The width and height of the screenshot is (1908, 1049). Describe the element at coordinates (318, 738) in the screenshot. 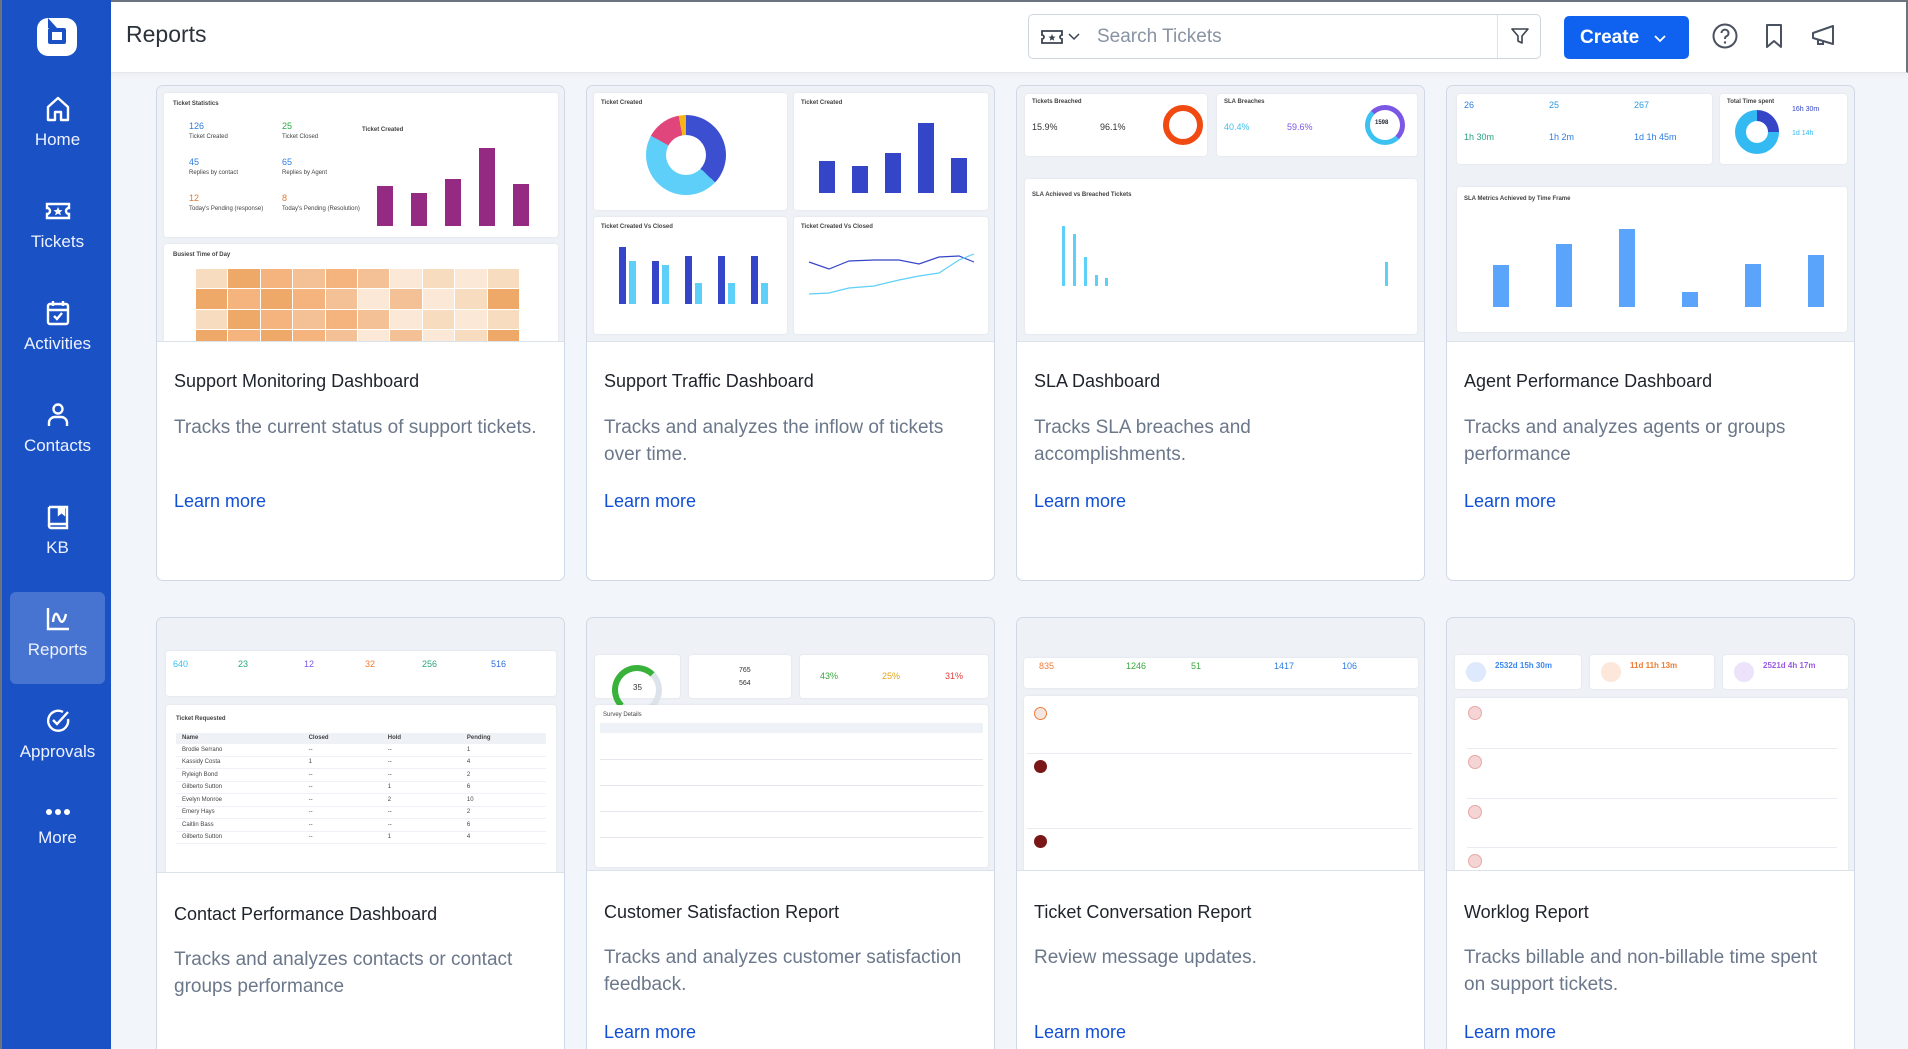

I see `table-cell: Closed` at that location.